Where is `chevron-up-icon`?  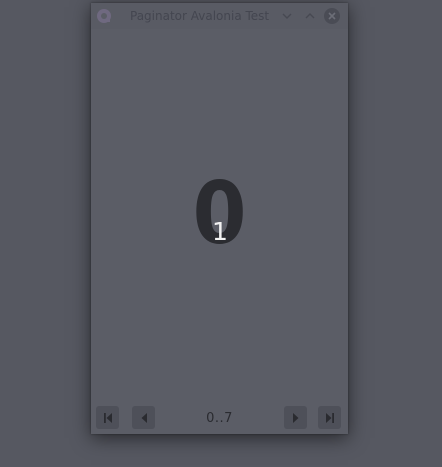
chevron-up-icon is located at coordinates (310, 16).